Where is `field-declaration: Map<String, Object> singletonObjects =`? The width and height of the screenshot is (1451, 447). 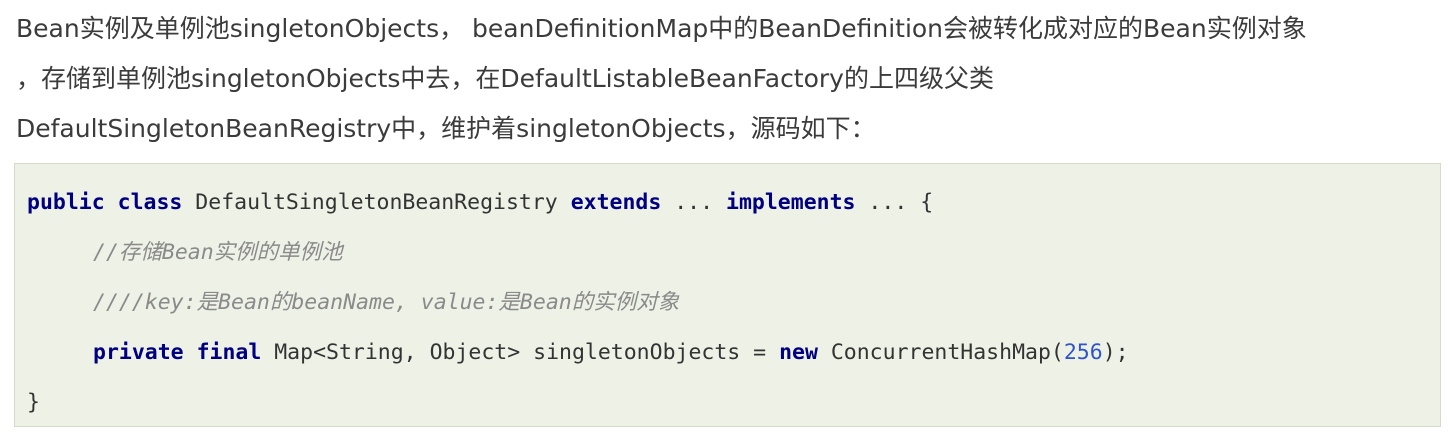
field-declaration: Map<String, Object> singletonObjects = is located at coordinates (520, 352).